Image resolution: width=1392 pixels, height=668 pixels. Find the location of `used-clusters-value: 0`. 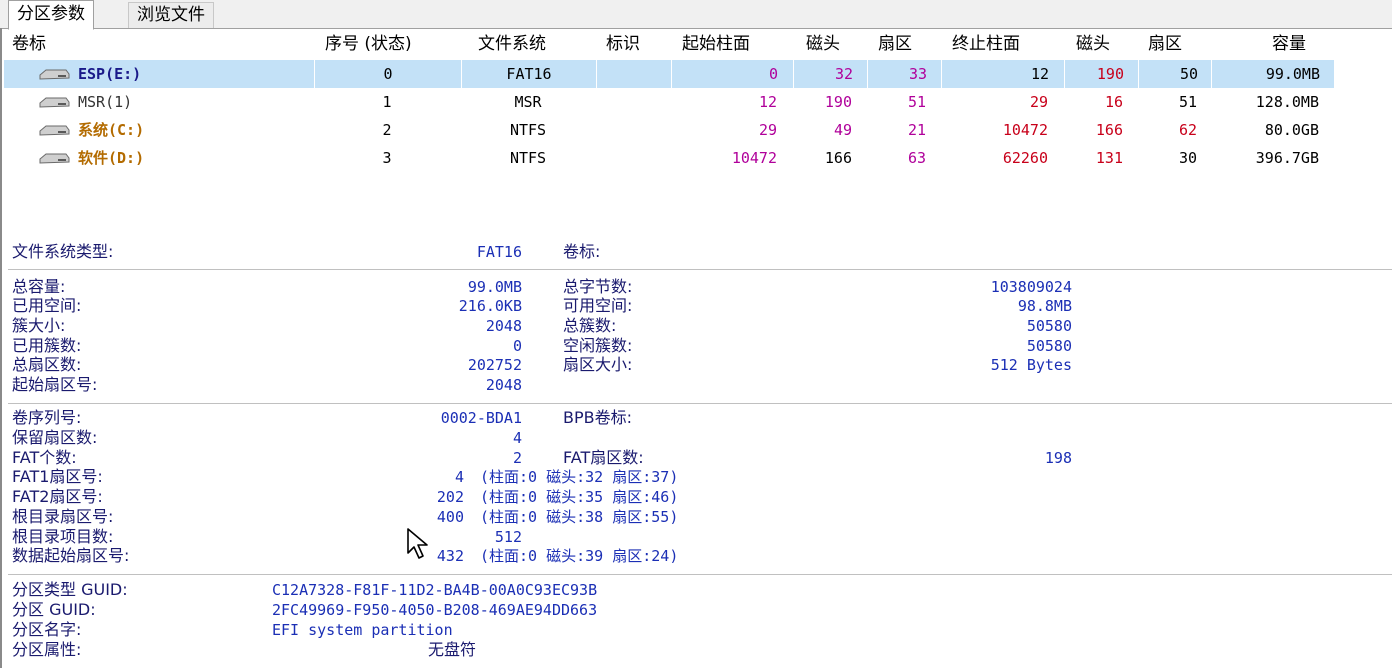

used-clusters-value: 0 is located at coordinates (517, 346).